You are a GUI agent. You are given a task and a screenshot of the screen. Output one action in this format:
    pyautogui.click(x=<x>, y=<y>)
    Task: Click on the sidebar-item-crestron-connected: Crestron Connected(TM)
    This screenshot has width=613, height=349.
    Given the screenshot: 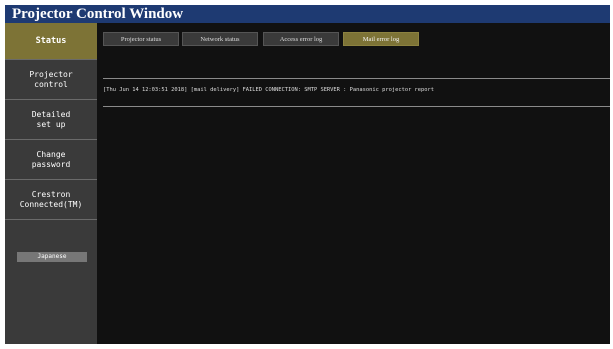 What is the action you would take?
    pyautogui.click(x=51, y=199)
    